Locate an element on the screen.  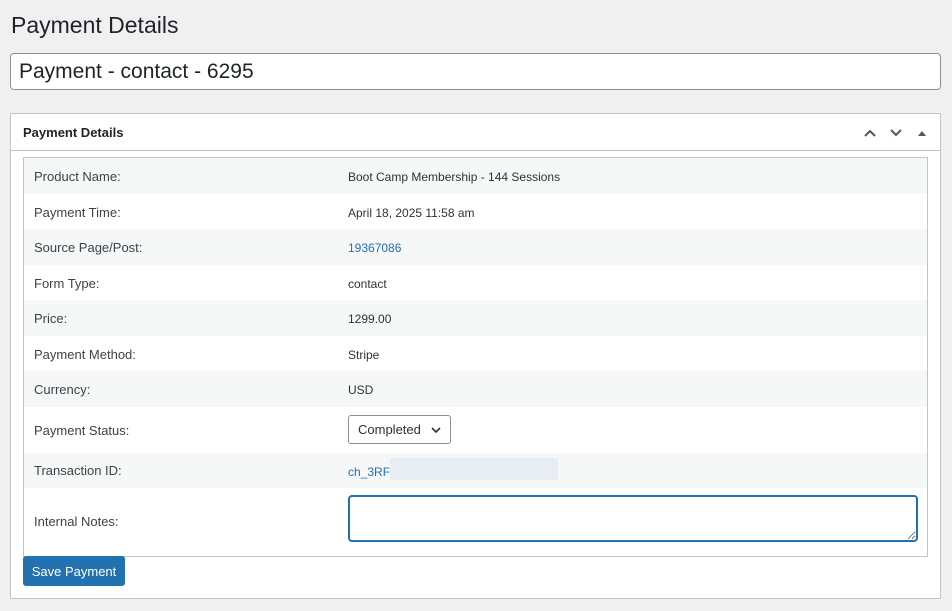
metabox-title: Payment Details is located at coordinates (73, 132).